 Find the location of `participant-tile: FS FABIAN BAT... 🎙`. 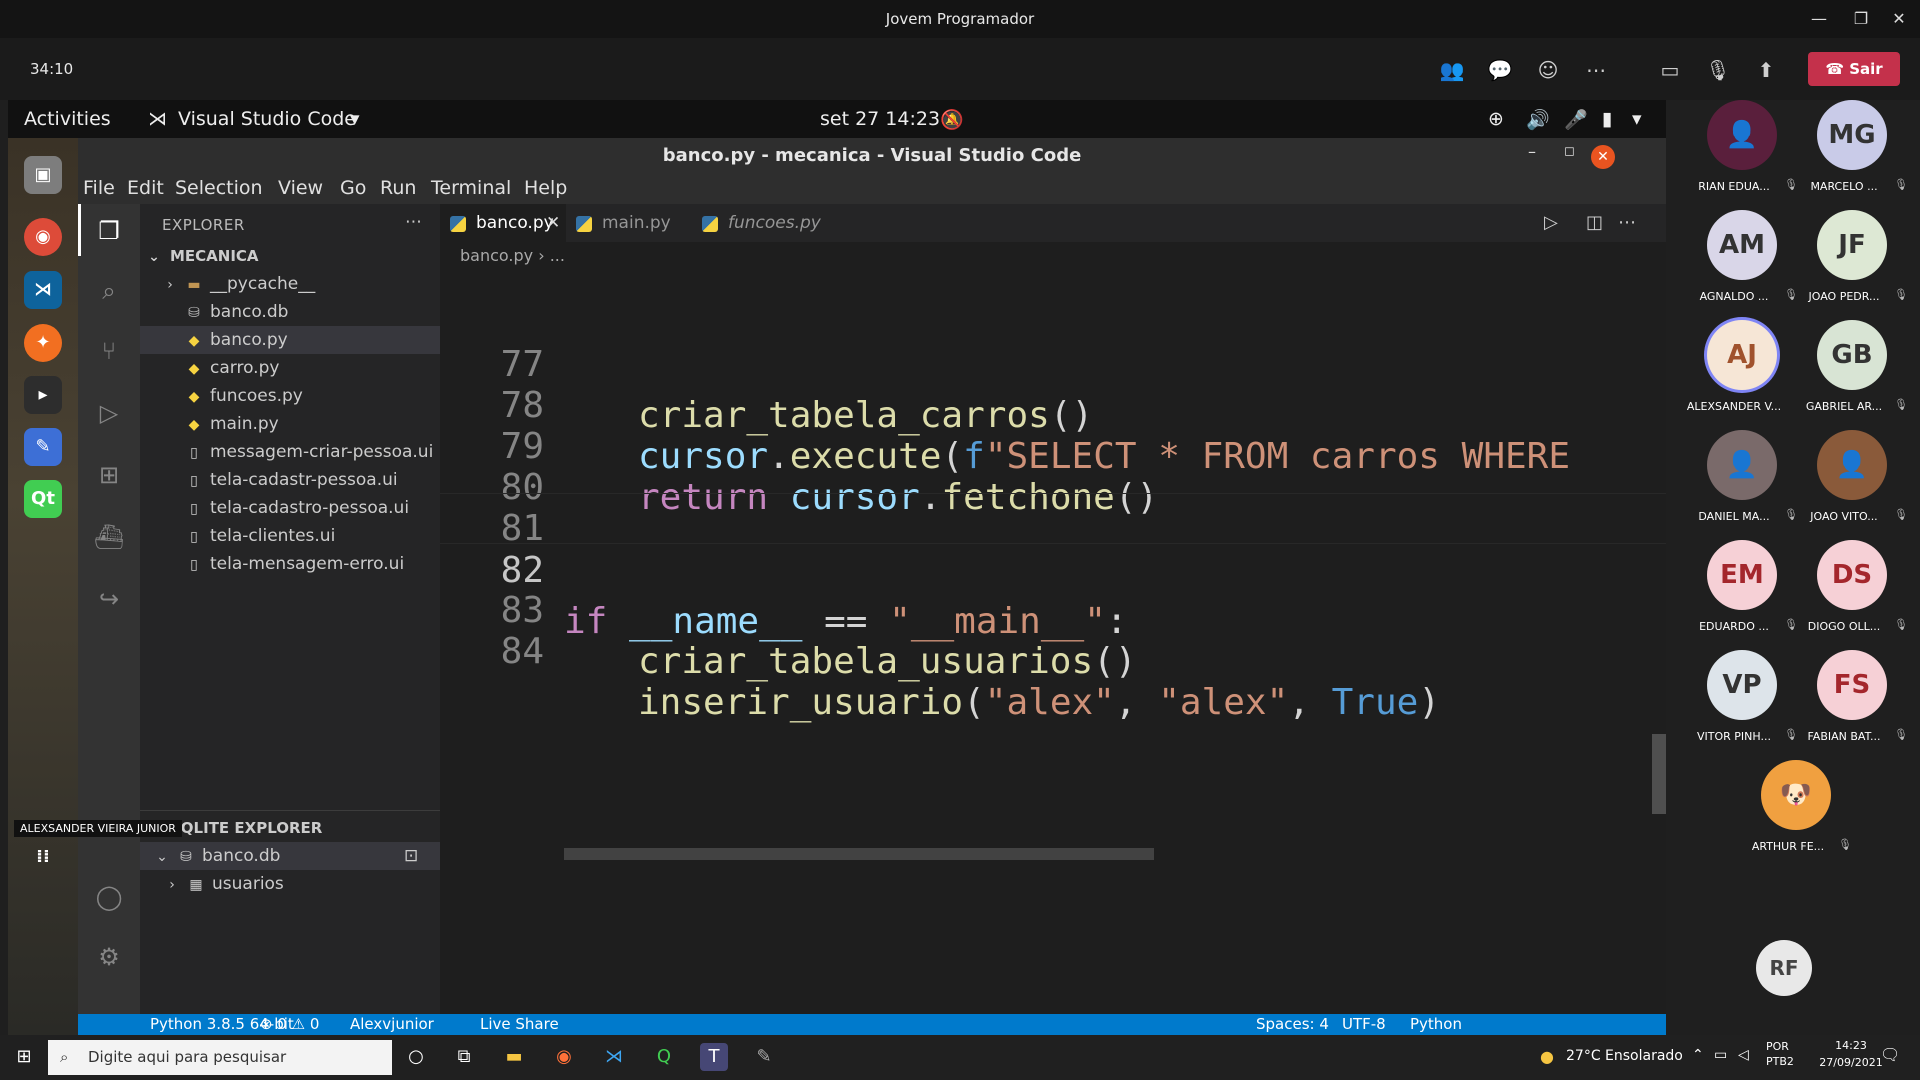

participant-tile: FS FABIAN BAT... 🎙 is located at coordinates (1850, 705).